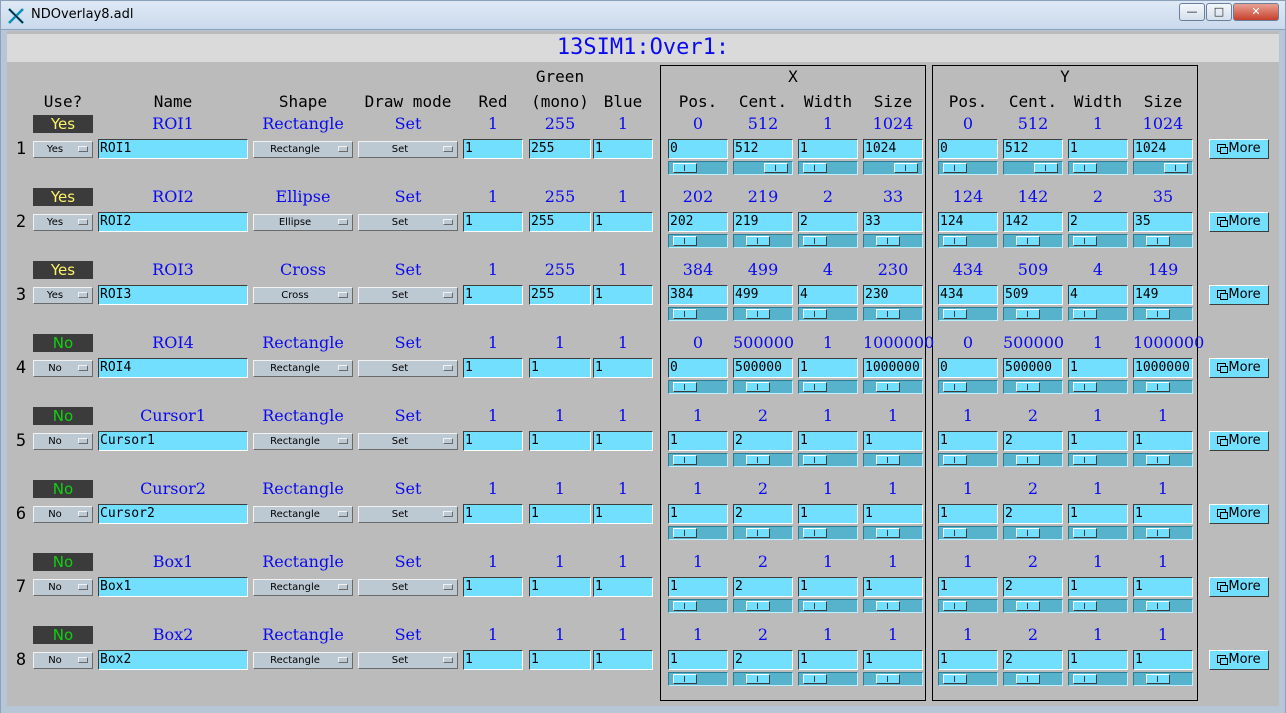  What do you see at coordinates (303, 295) in the screenshot?
I see `shape-menu: Cross` at bounding box center [303, 295].